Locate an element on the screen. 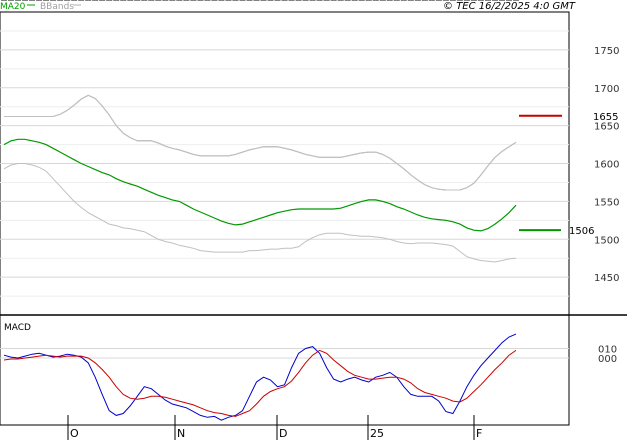 The image size is (627, 440). x-axis: O N D 25 F is located at coordinates (274, 427).